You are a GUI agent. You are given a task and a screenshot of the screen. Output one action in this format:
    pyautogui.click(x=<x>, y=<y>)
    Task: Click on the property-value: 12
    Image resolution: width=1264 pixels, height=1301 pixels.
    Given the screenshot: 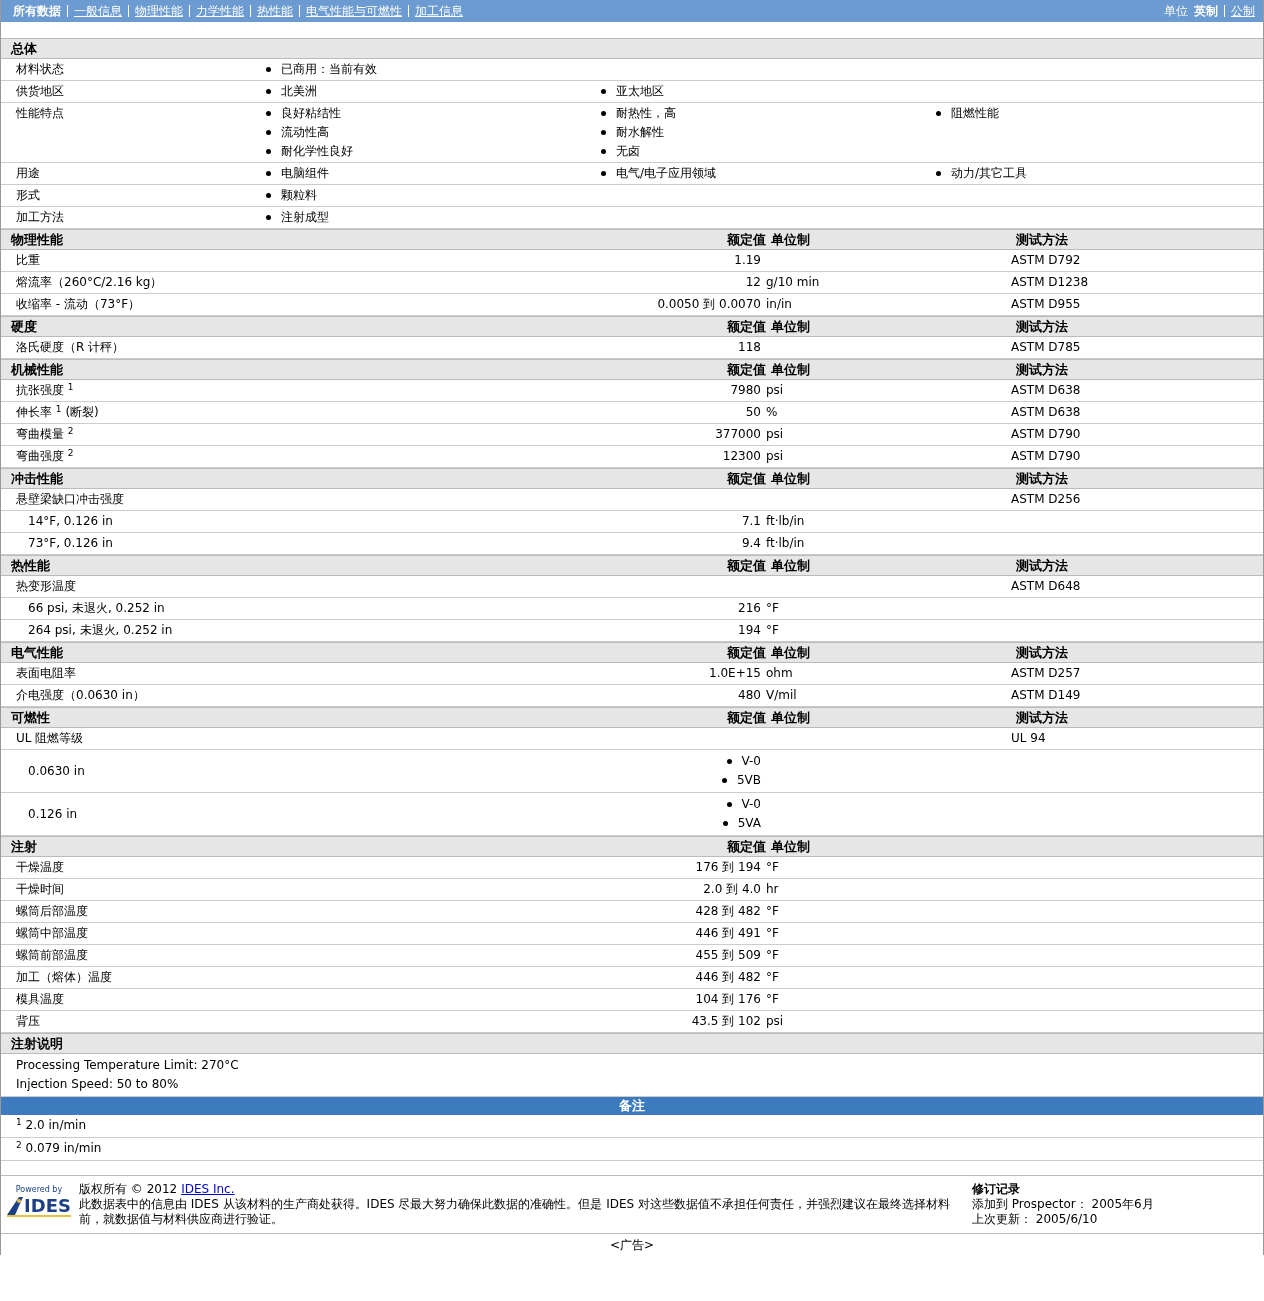 What is the action you would take?
    pyautogui.click(x=752, y=282)
    